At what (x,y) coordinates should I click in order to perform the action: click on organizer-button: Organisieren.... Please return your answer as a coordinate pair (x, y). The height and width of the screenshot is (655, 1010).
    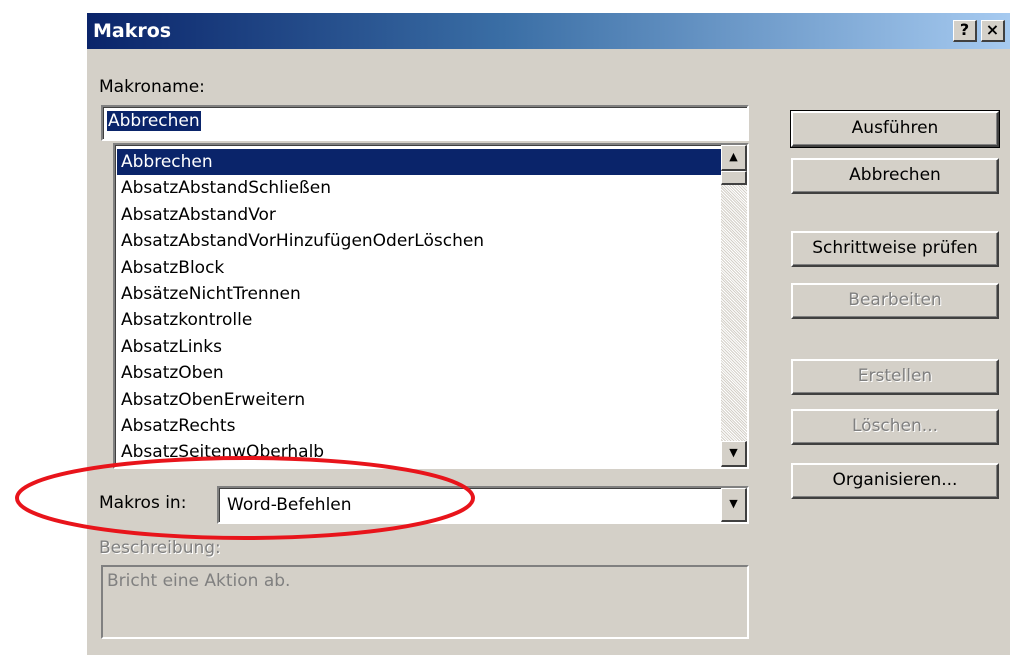
    Looking at the image, I should click on (895, 481).